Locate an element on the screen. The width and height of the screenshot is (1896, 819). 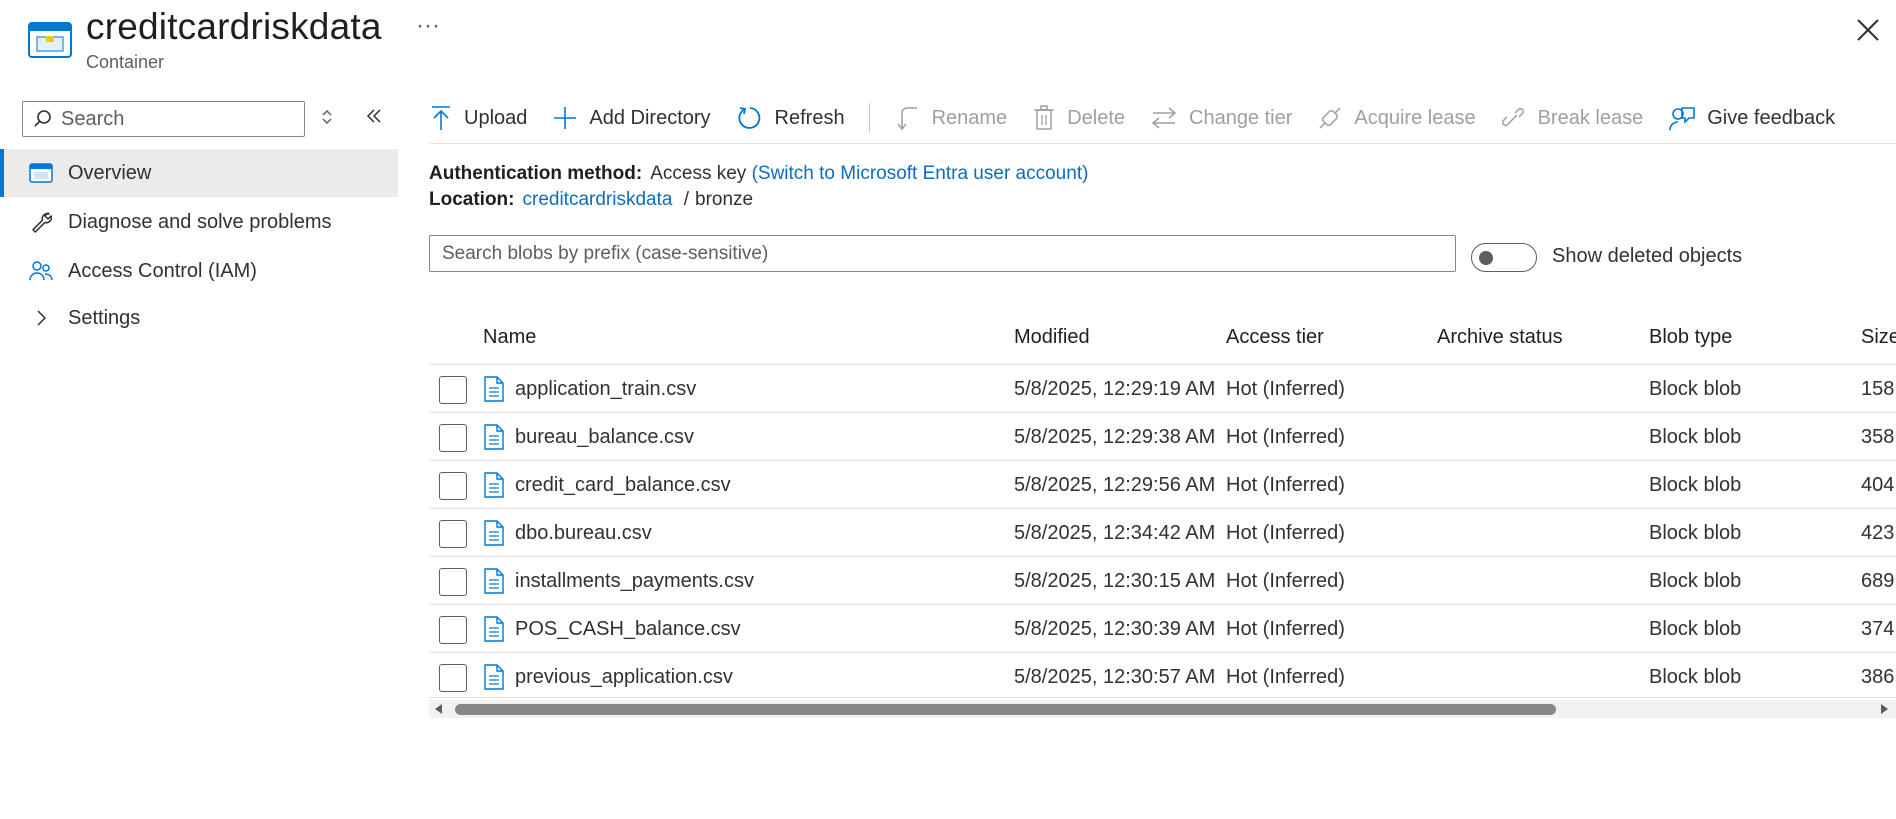
blob-name: dbo.bureau.csv is located at coordinates (583, 533).